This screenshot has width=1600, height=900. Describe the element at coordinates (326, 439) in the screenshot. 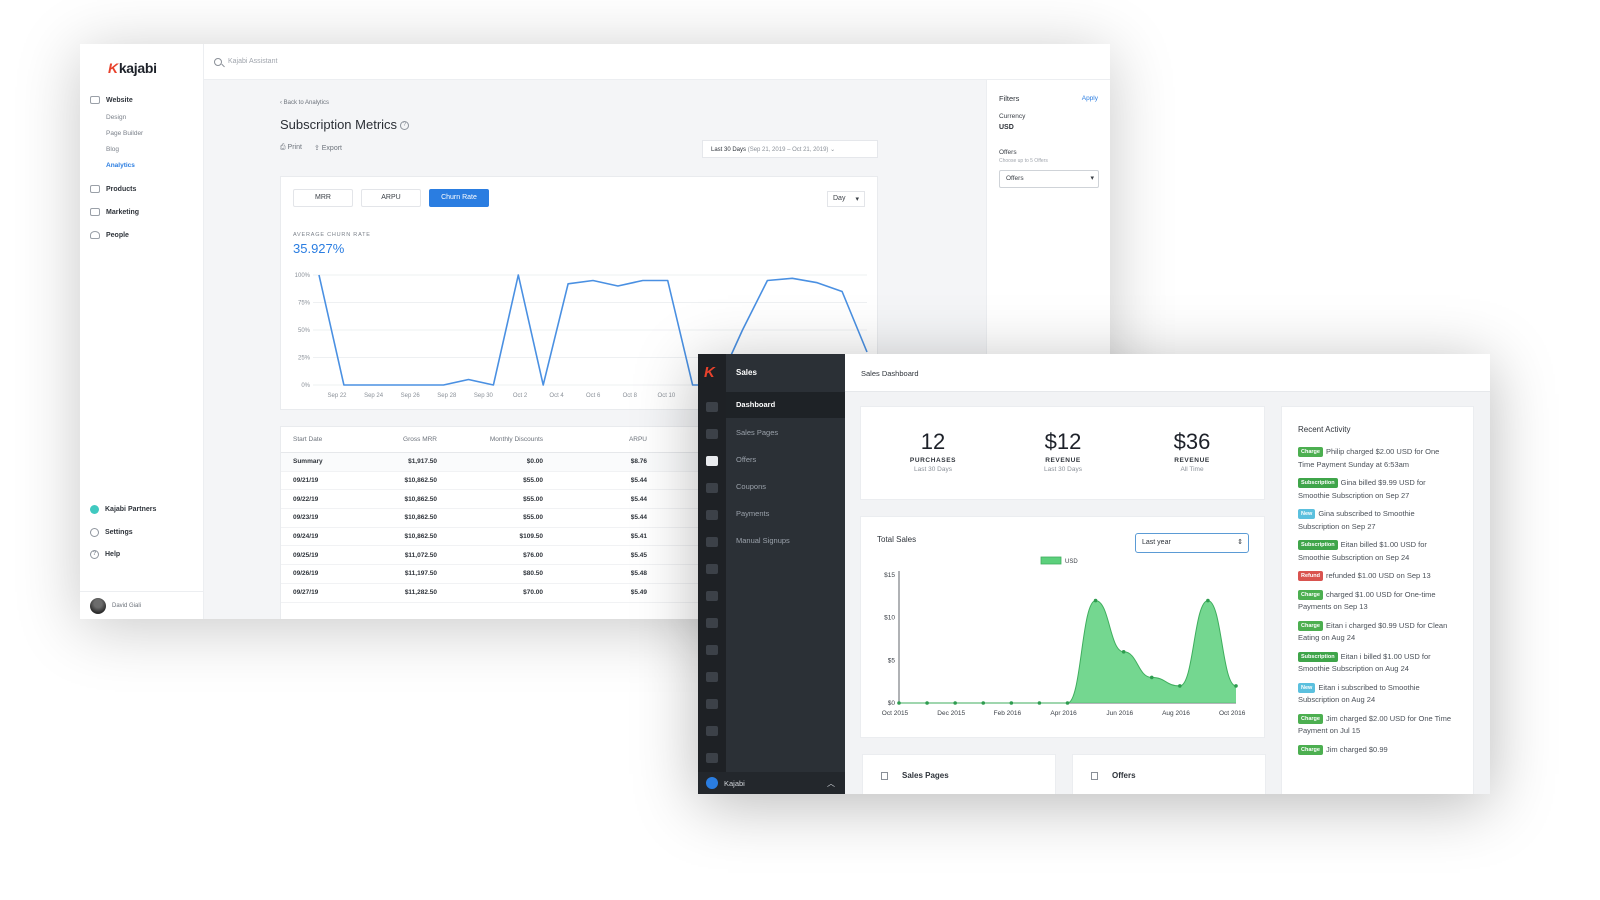

I see `col-start-date: Start Date` at that location.